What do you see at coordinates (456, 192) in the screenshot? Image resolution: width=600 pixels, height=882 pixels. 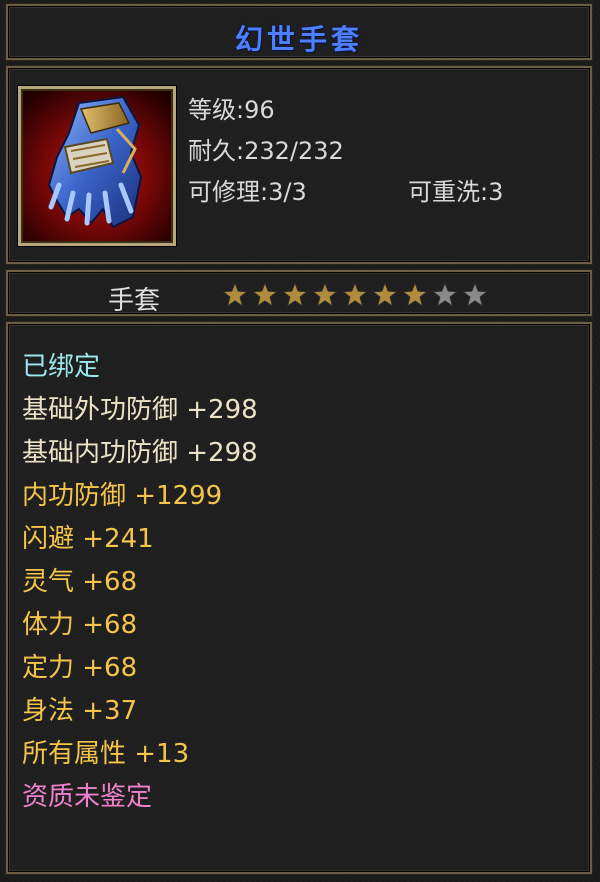 I see `rewashable-line: 可重洗:3` at bounding box center [456, 192].